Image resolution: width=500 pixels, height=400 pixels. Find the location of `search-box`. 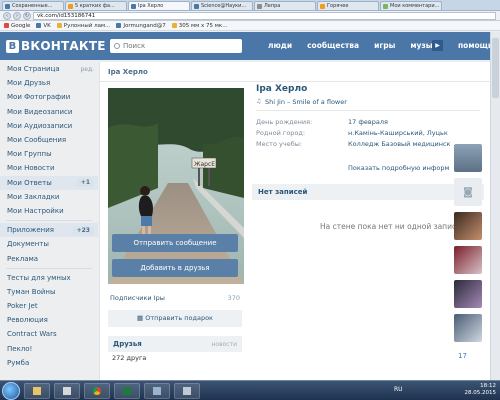

search-box is located at coordinates (176, 46).